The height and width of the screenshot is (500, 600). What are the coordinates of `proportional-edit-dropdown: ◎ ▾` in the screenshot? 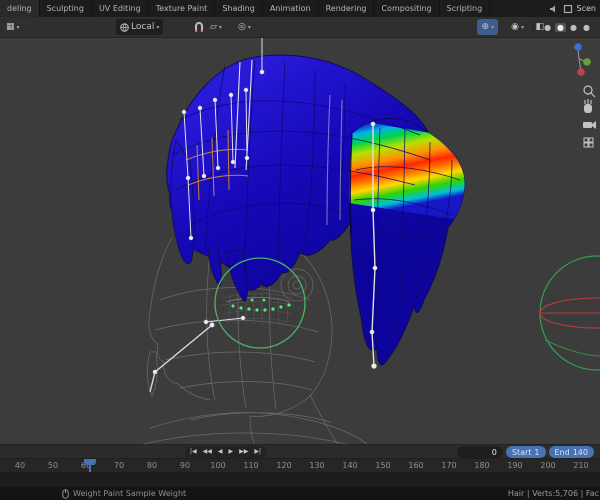 It's located at (244, 27).